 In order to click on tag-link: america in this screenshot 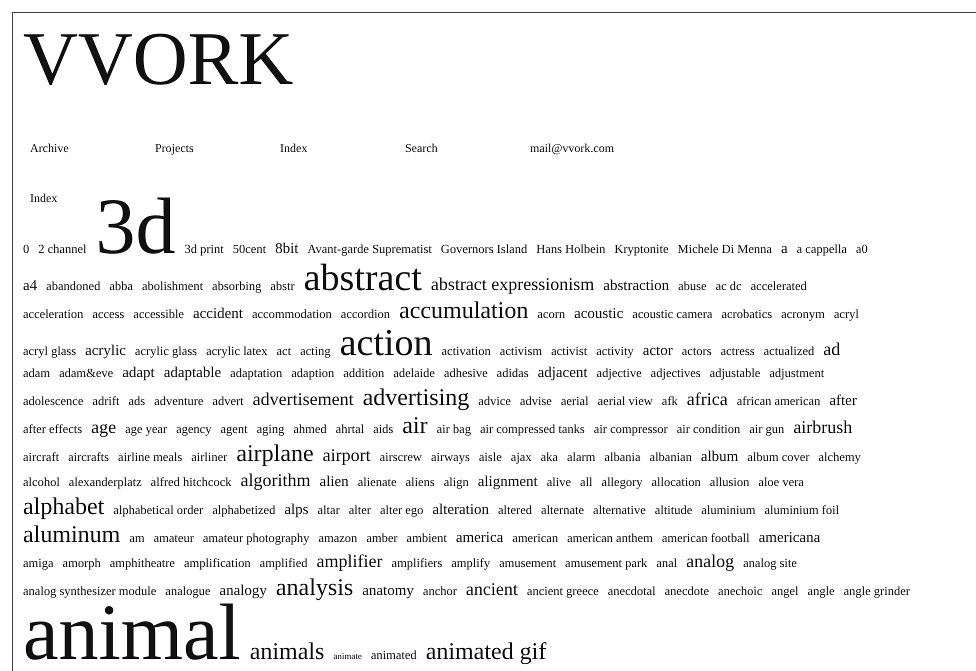, I will do `click(480, 538)`.